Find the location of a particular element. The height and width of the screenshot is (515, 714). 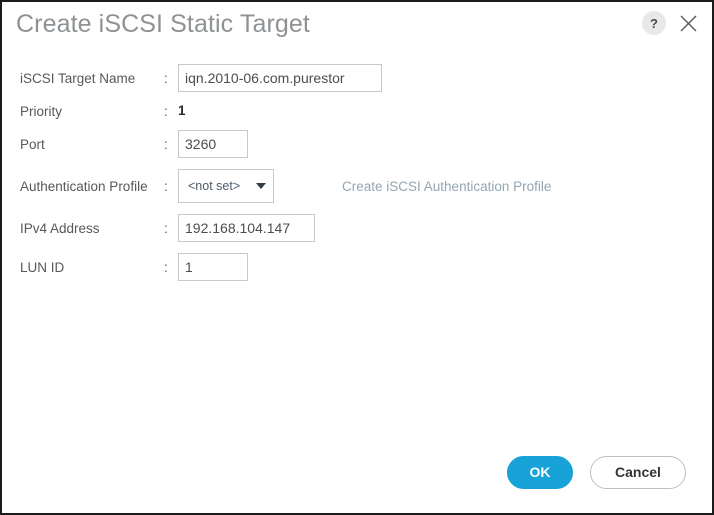

field-control-port is located at coordinates (213, 144).